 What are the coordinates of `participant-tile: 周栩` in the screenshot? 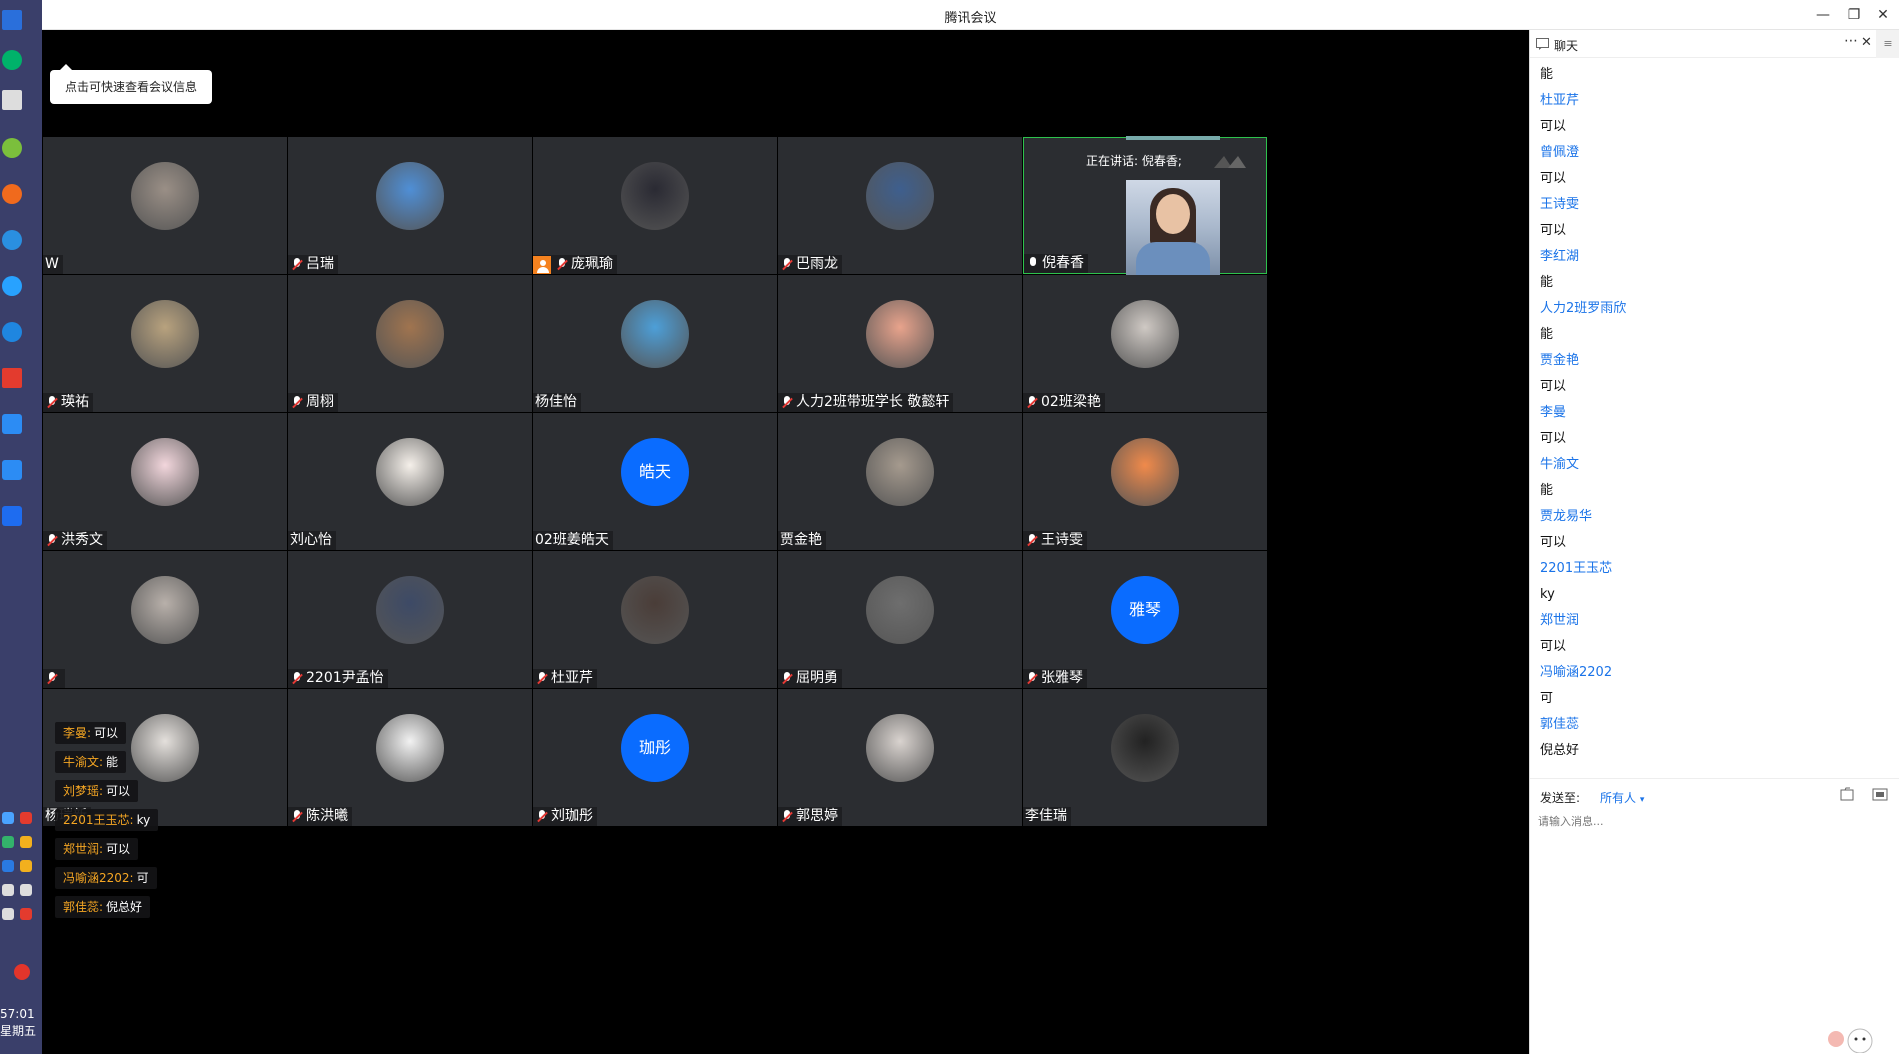 It's located at (410, 343).